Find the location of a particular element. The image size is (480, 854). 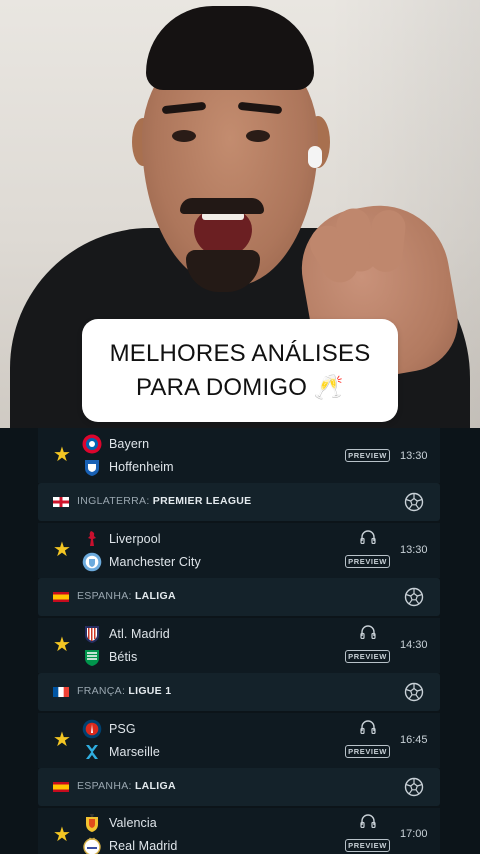

hoffenheim-crest-icon is located at coordinates (92, 468).